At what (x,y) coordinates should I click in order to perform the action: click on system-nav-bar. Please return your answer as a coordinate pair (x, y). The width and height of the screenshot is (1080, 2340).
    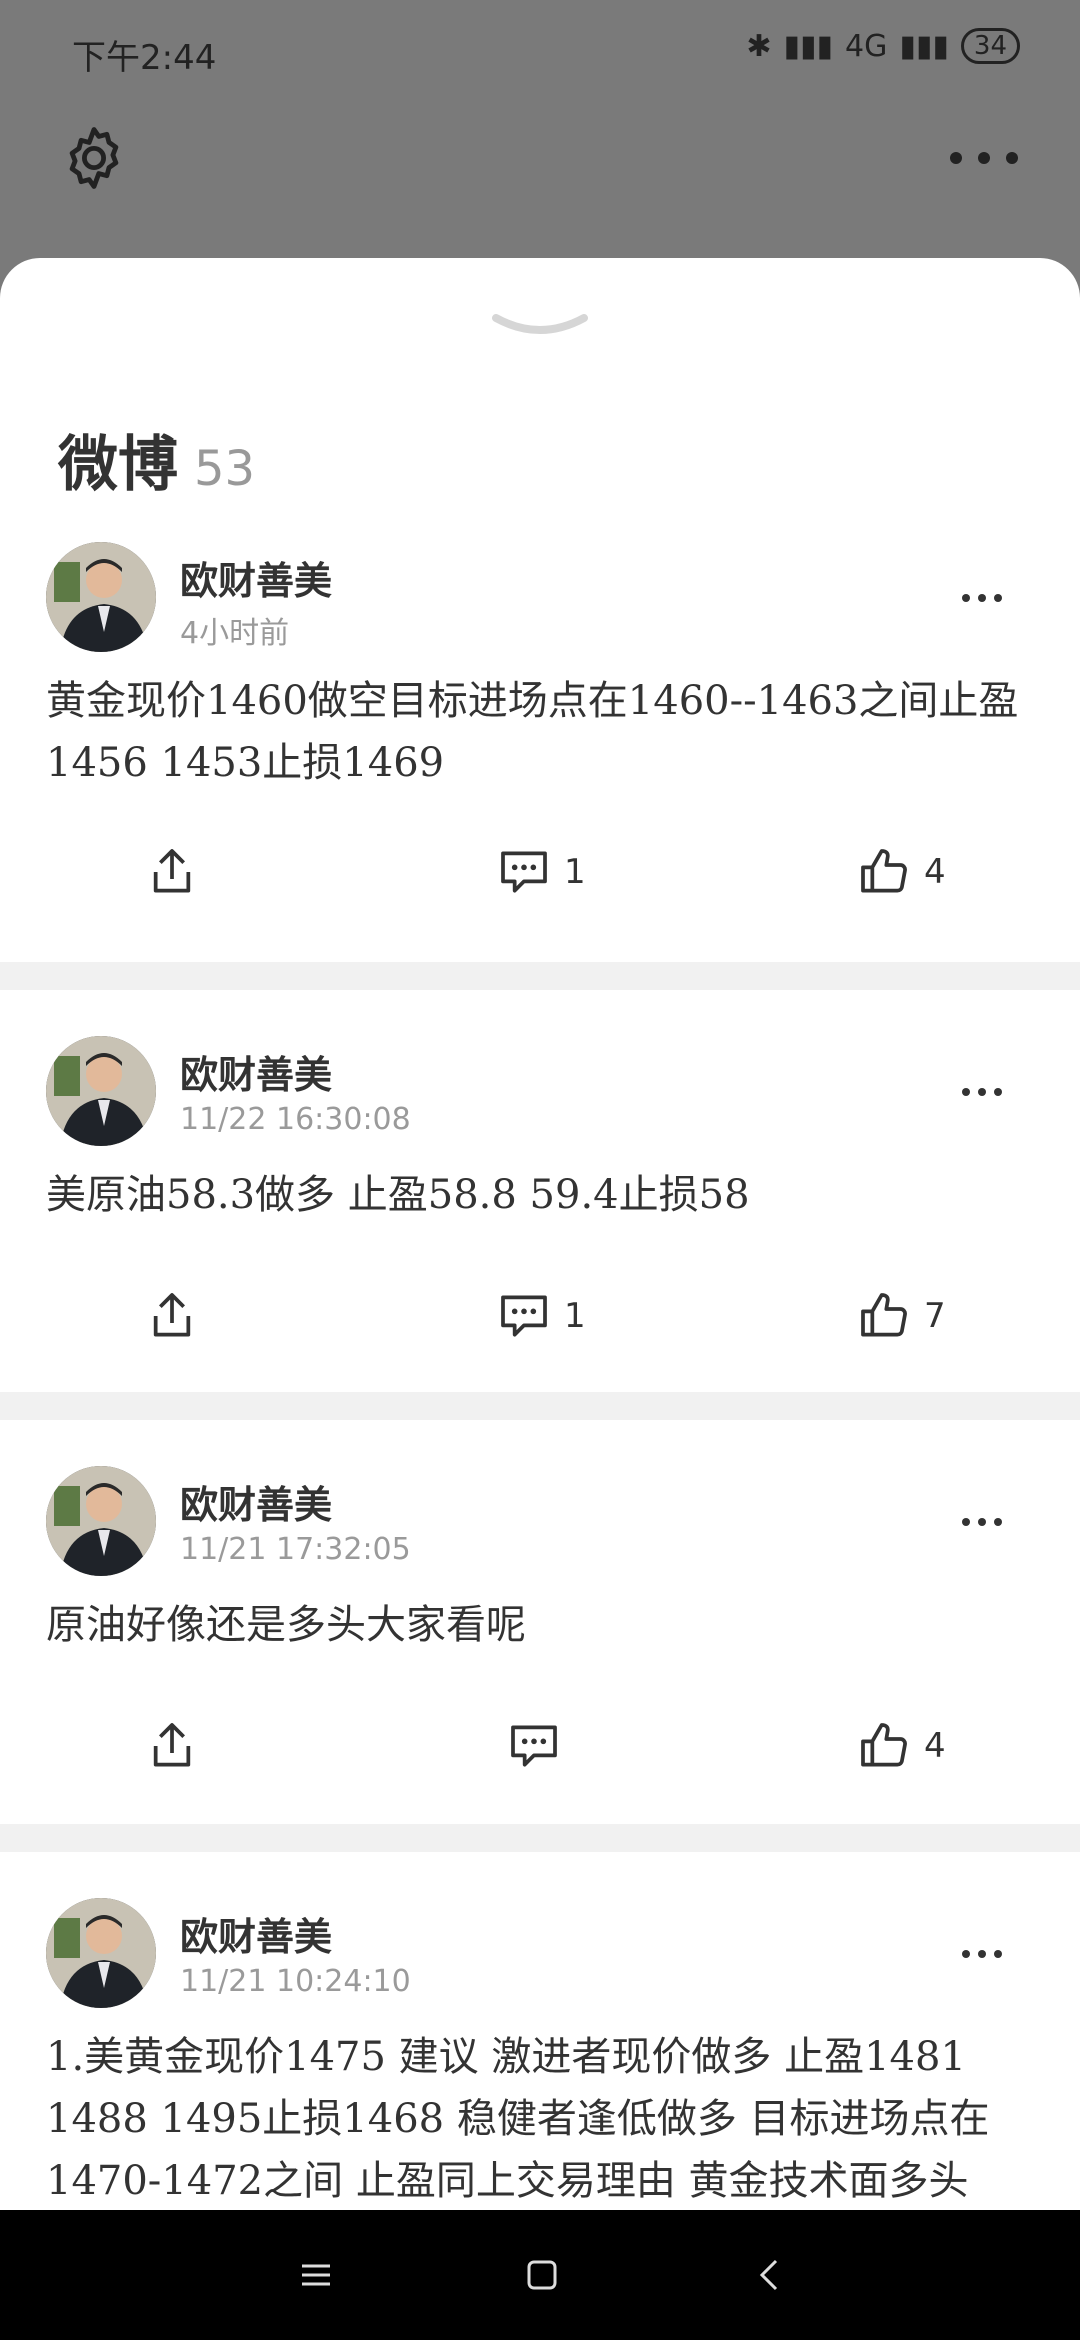
    Looking at the image, I should click on (540, 2275).